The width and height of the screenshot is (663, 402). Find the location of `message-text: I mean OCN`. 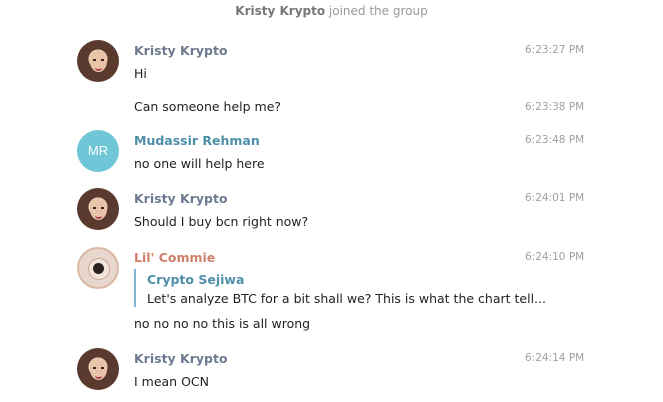

message-text: I mean OCN is located at coordinates (171, 381).